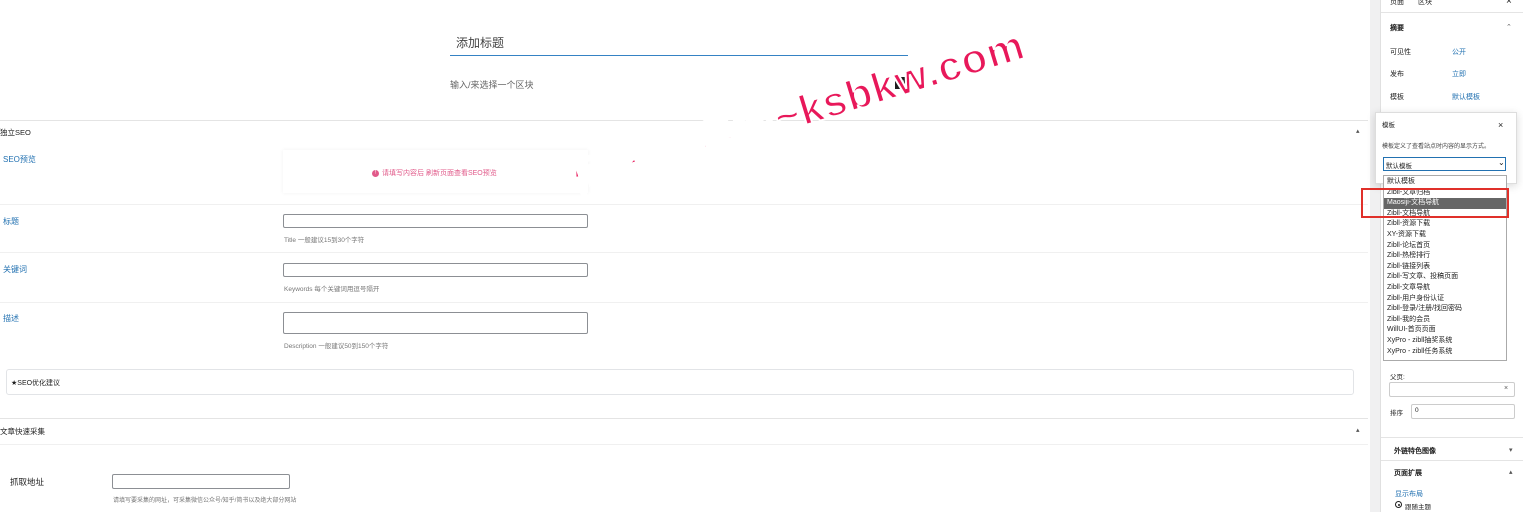  What do you see at coordinates (1445, 352) in the screenshot?
I see `template-option: XyPro - zibll任务系统` at bounding box center [1445, 352].